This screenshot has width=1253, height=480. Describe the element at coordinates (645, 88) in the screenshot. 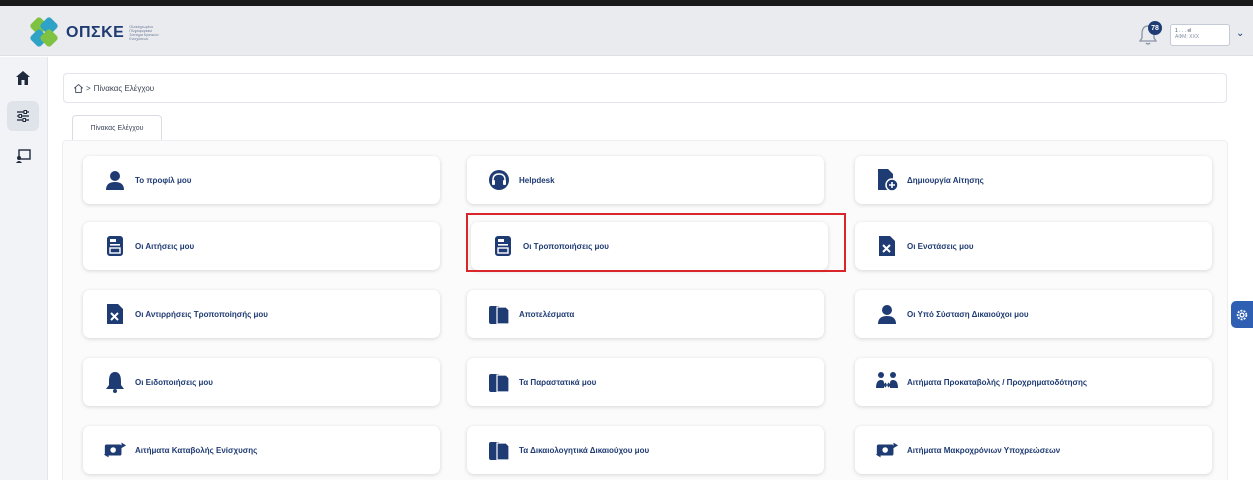

I see `breadcrumb: > Πίνακας Ελέγχου` at that location.